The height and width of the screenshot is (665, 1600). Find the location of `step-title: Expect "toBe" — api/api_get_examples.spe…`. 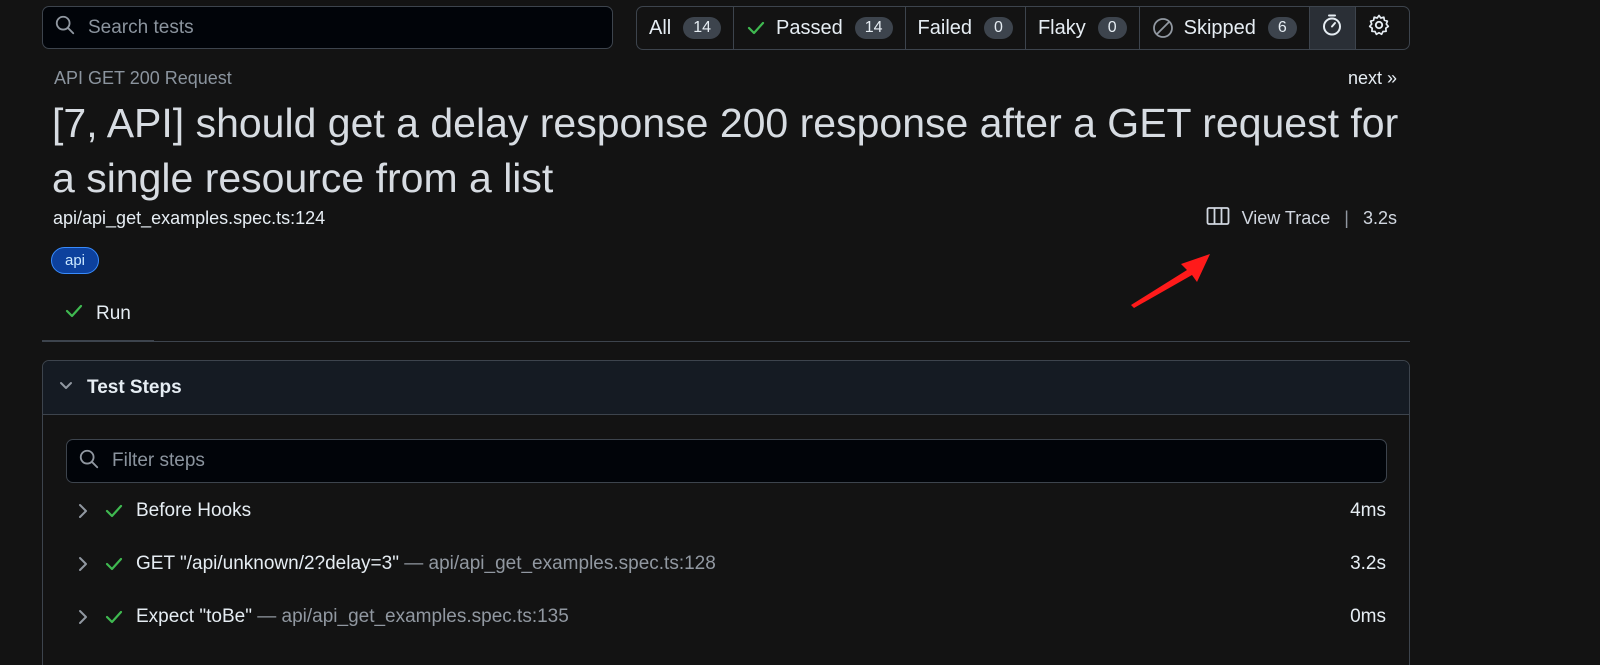

step-title: Expect "toBe" — api/api_get_examples.spe… is located at coordinates (352, 617).